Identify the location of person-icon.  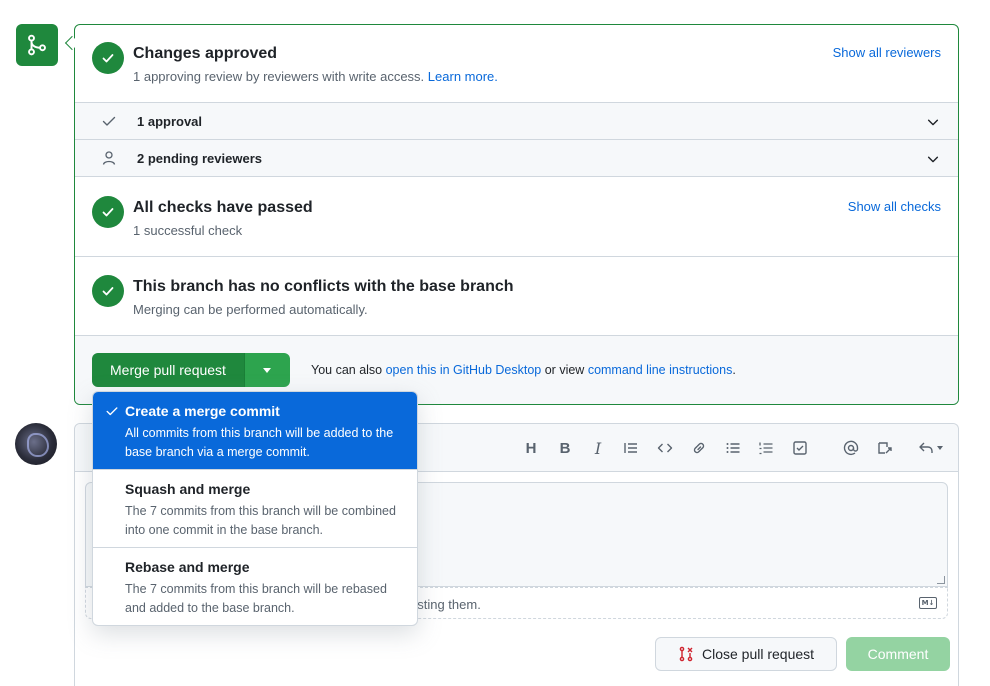
(109, 158).